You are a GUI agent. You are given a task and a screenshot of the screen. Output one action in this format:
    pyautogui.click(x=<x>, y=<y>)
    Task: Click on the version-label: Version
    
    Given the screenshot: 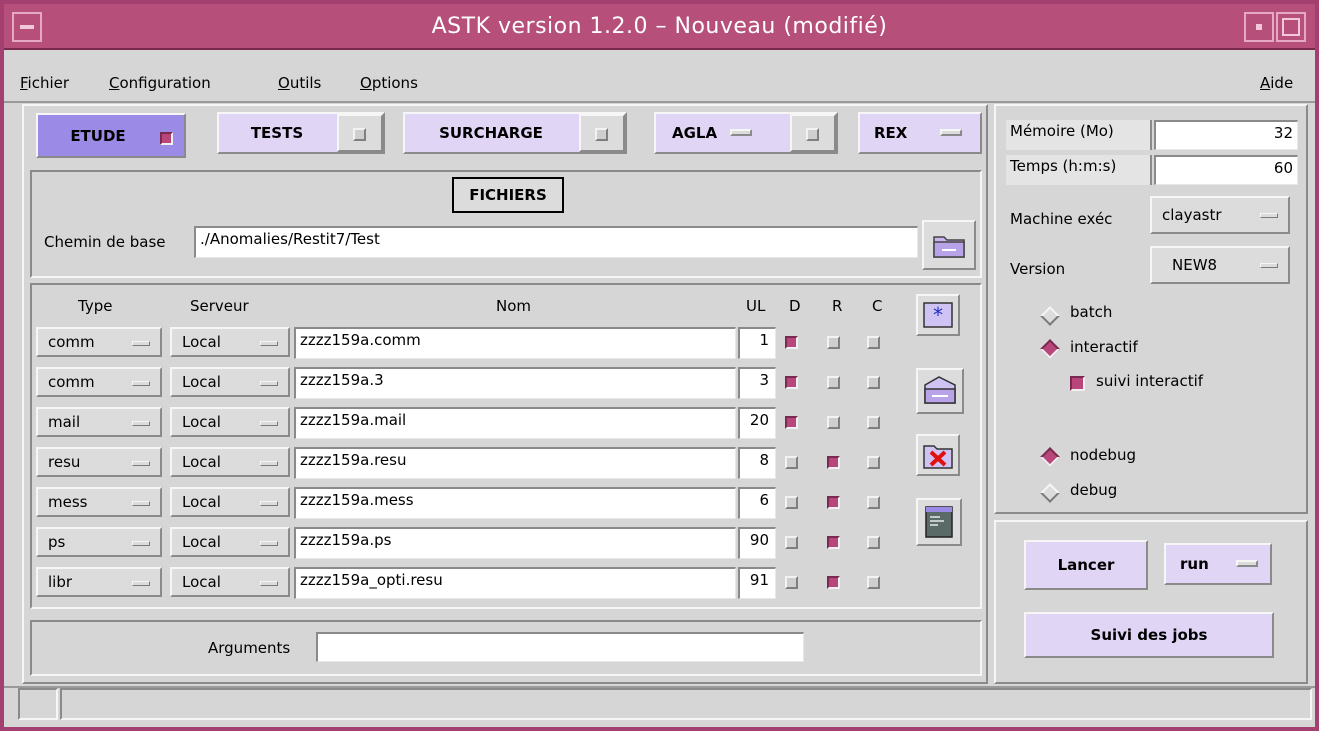 What is the action you would take?
    pyautogui.click(x=1038, y=269)
    